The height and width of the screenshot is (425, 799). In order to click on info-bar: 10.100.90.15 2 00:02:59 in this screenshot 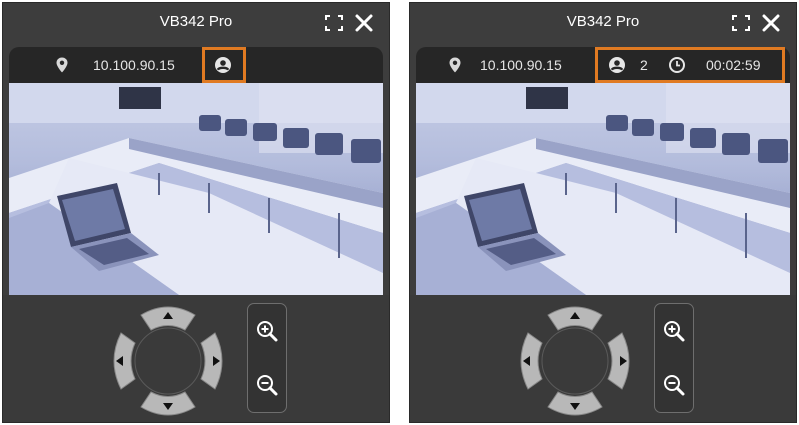, I will do `click(603, 65)`.